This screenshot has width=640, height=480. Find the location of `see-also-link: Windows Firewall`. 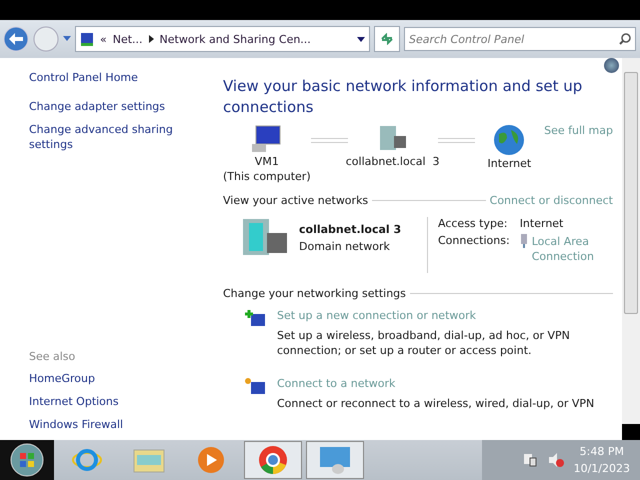

see-also-link: Windows Firewall is located at coordinates (104, 424).